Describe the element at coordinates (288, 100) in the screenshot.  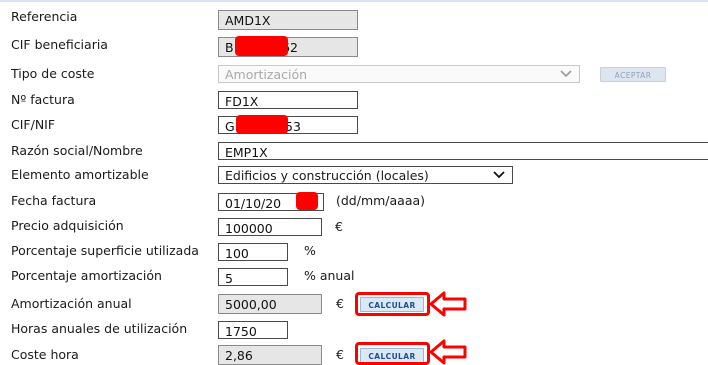
I see `n-factura-input: FD1X` at that location.